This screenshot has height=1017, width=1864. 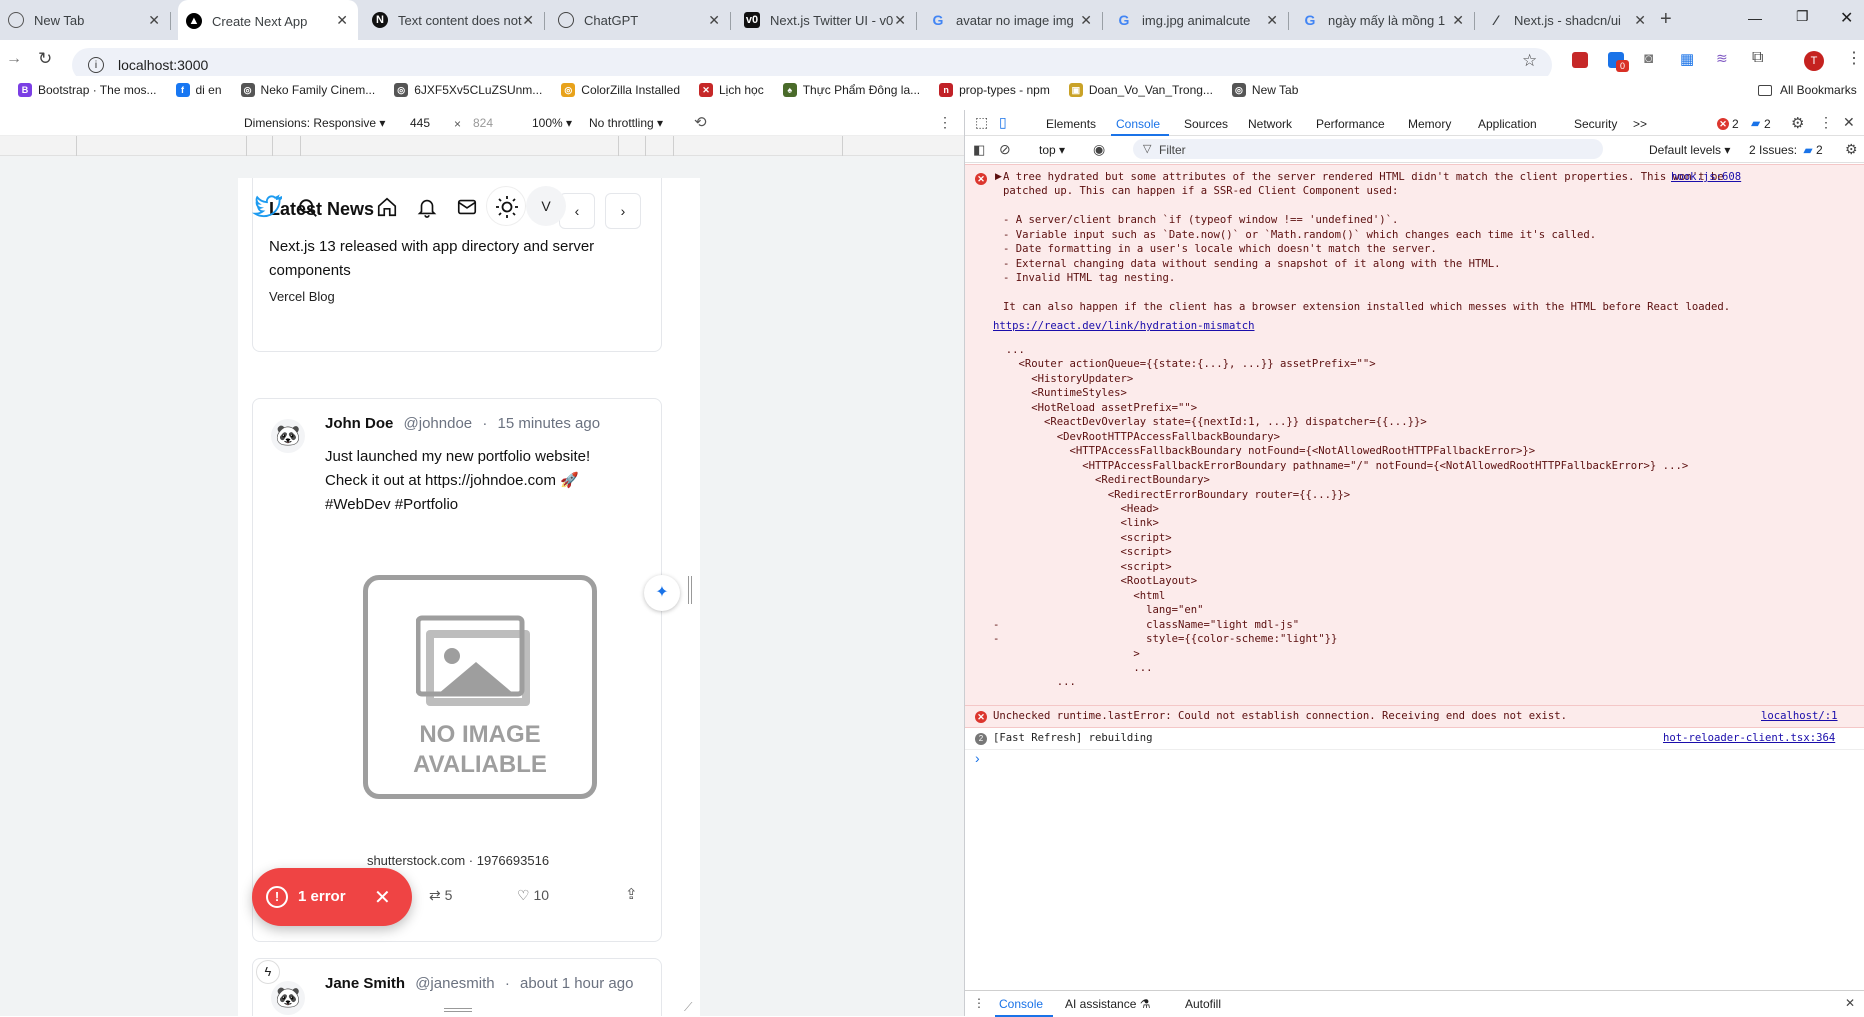 What do you see at coordinates (85, 20) in the screenshot?
I see `tab-new-tab: New Tab ✕` at bounding box center [85, 20].